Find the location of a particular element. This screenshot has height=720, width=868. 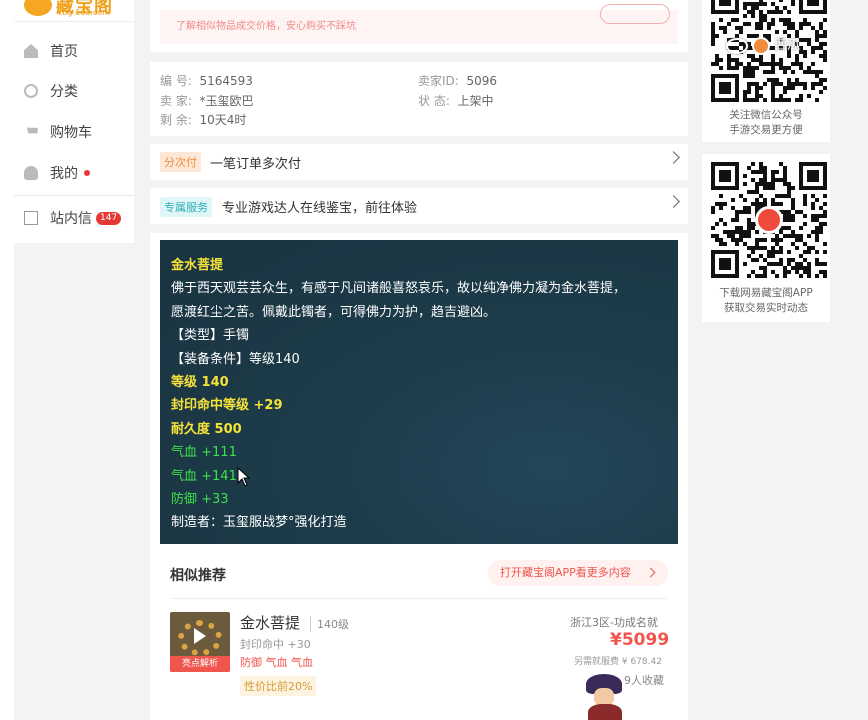

item-level: 140级 is located at coordinates (329, 624).